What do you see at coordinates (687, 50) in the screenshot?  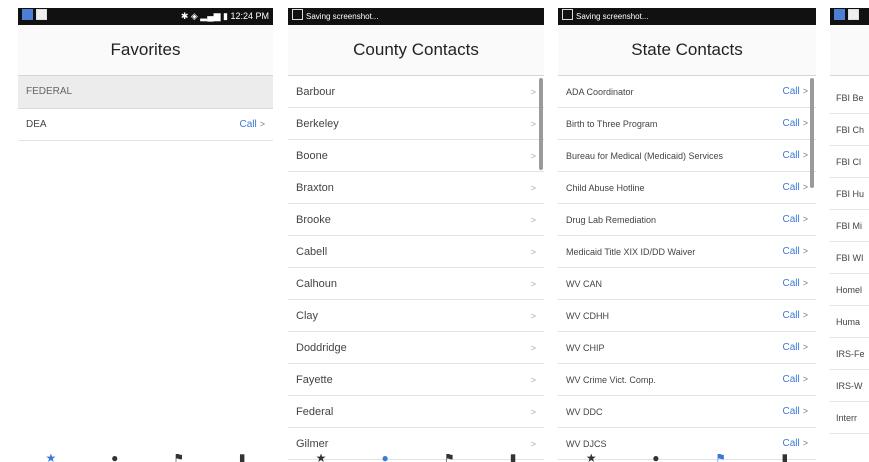 I see `page-title: State Contacts` at bounding box center [687, 50].